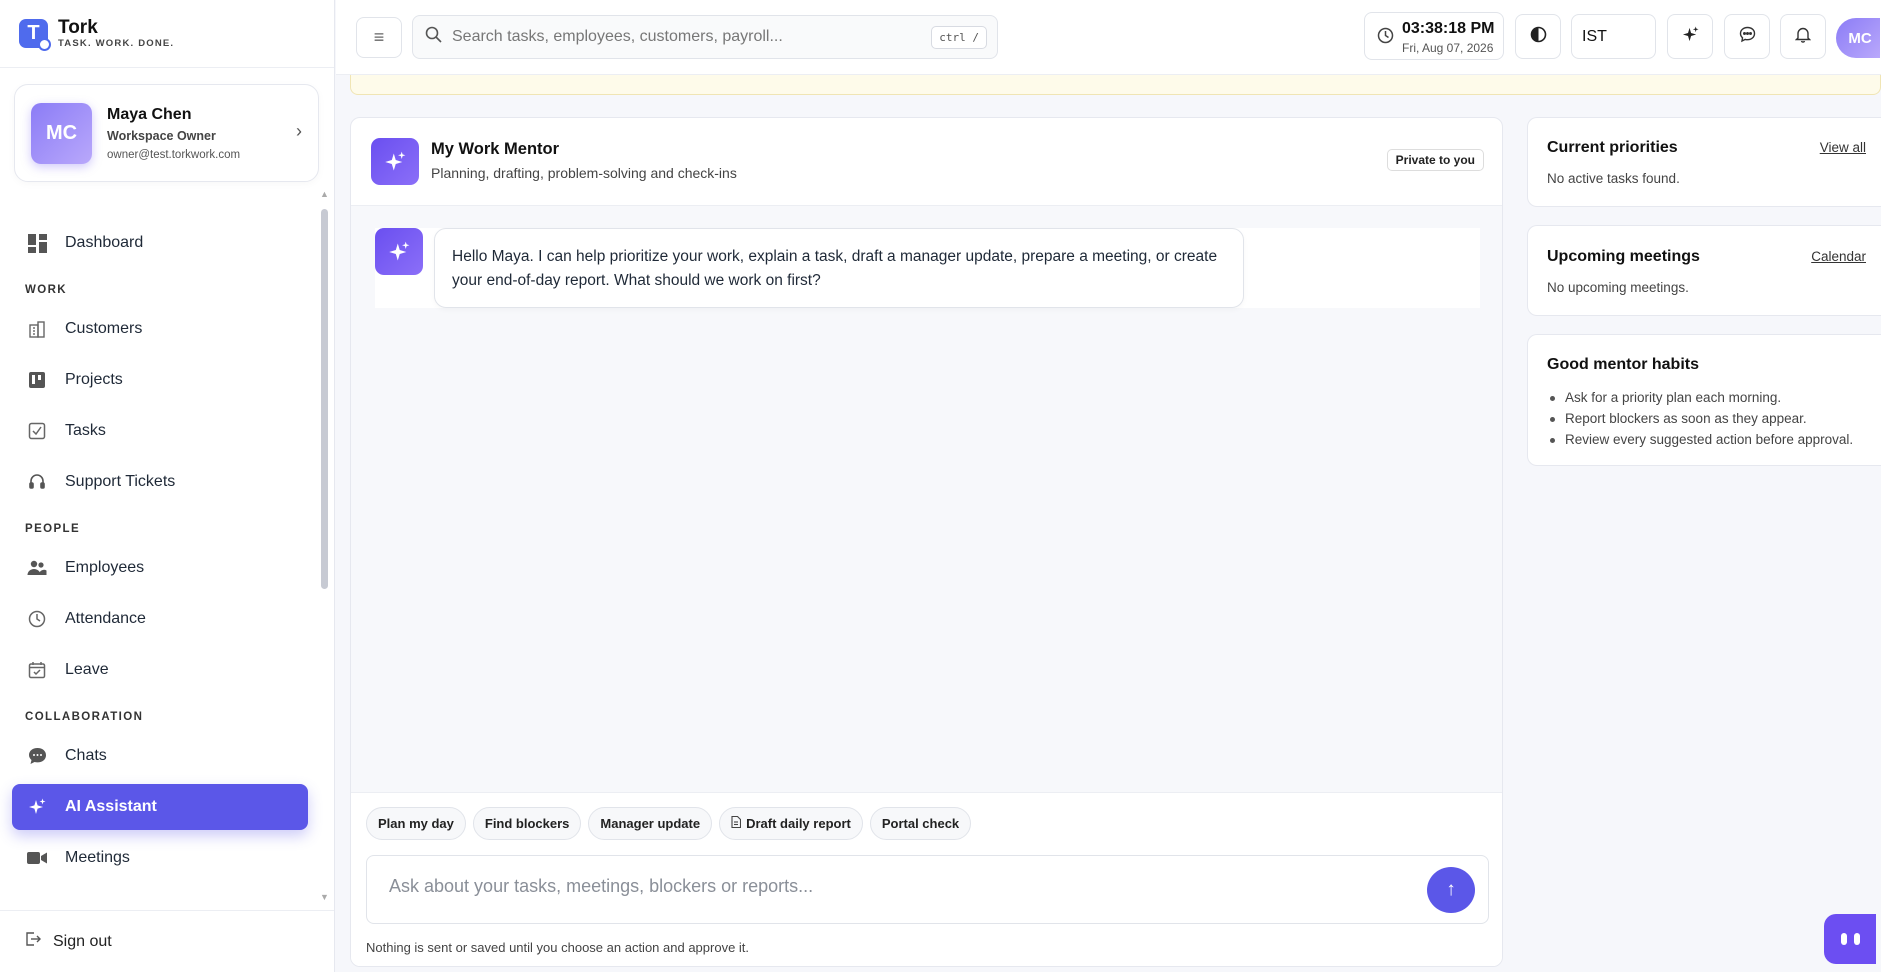 The height and width of the screenshot is (972, 1881). What do you see at coordinates (174, 155) in the screenshot?
I see `profile-email: owner@test.torkwork.com` at bounding box center [174, 155].